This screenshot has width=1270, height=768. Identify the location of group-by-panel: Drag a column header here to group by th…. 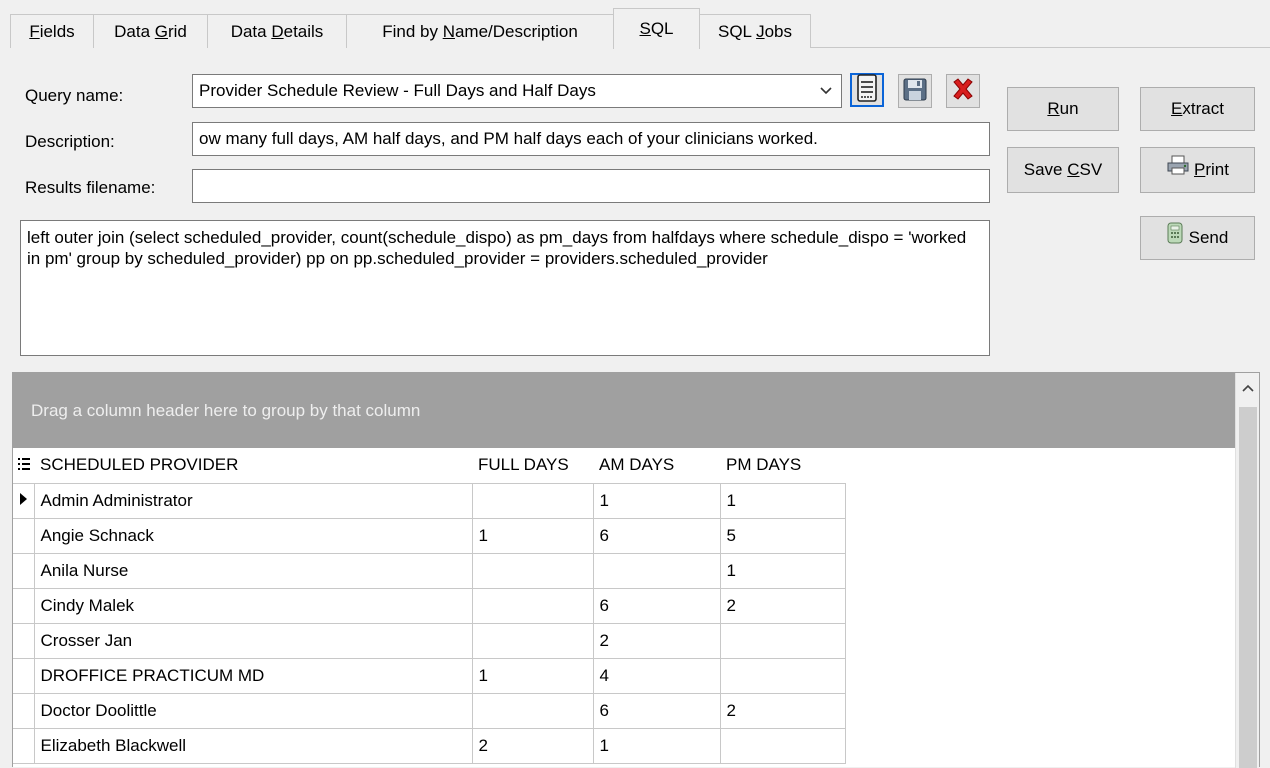
(624, 410).